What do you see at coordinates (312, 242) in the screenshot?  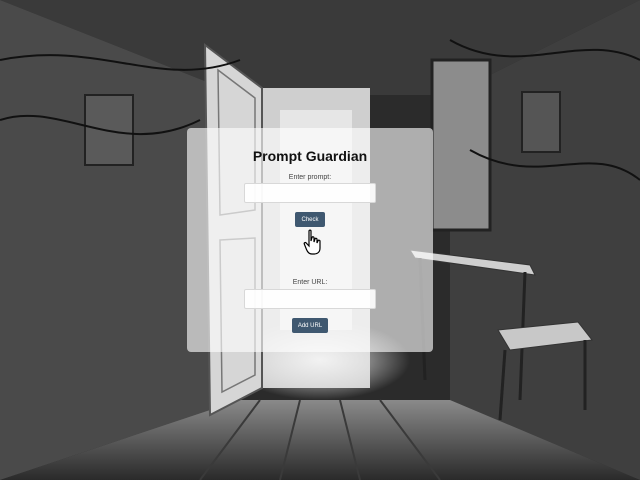 I see `hand-pointer-icon` at bounding box center [312, 242].